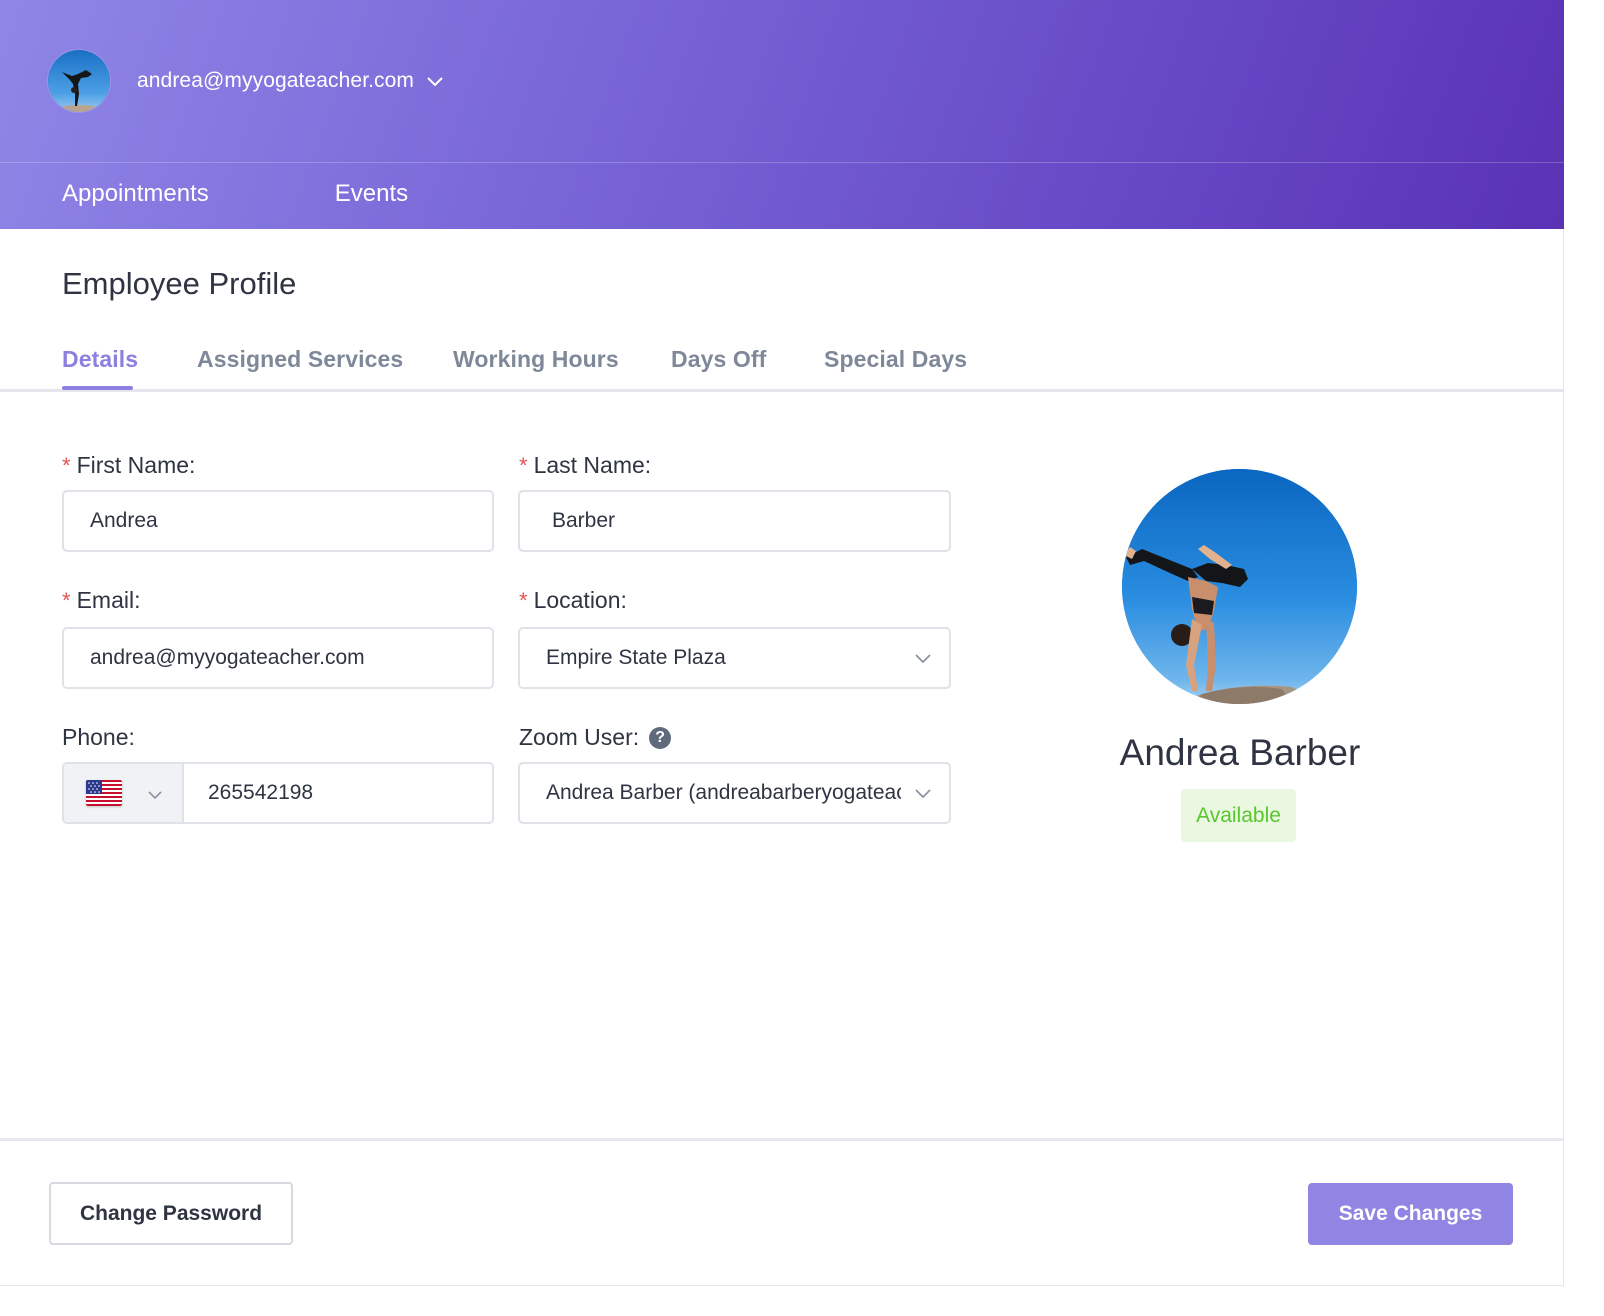 Image resolution: width=1604 pixels, height=1316 pixels. I want to click on email-value: andrea@myyogateacher.com, so click(227, 657).